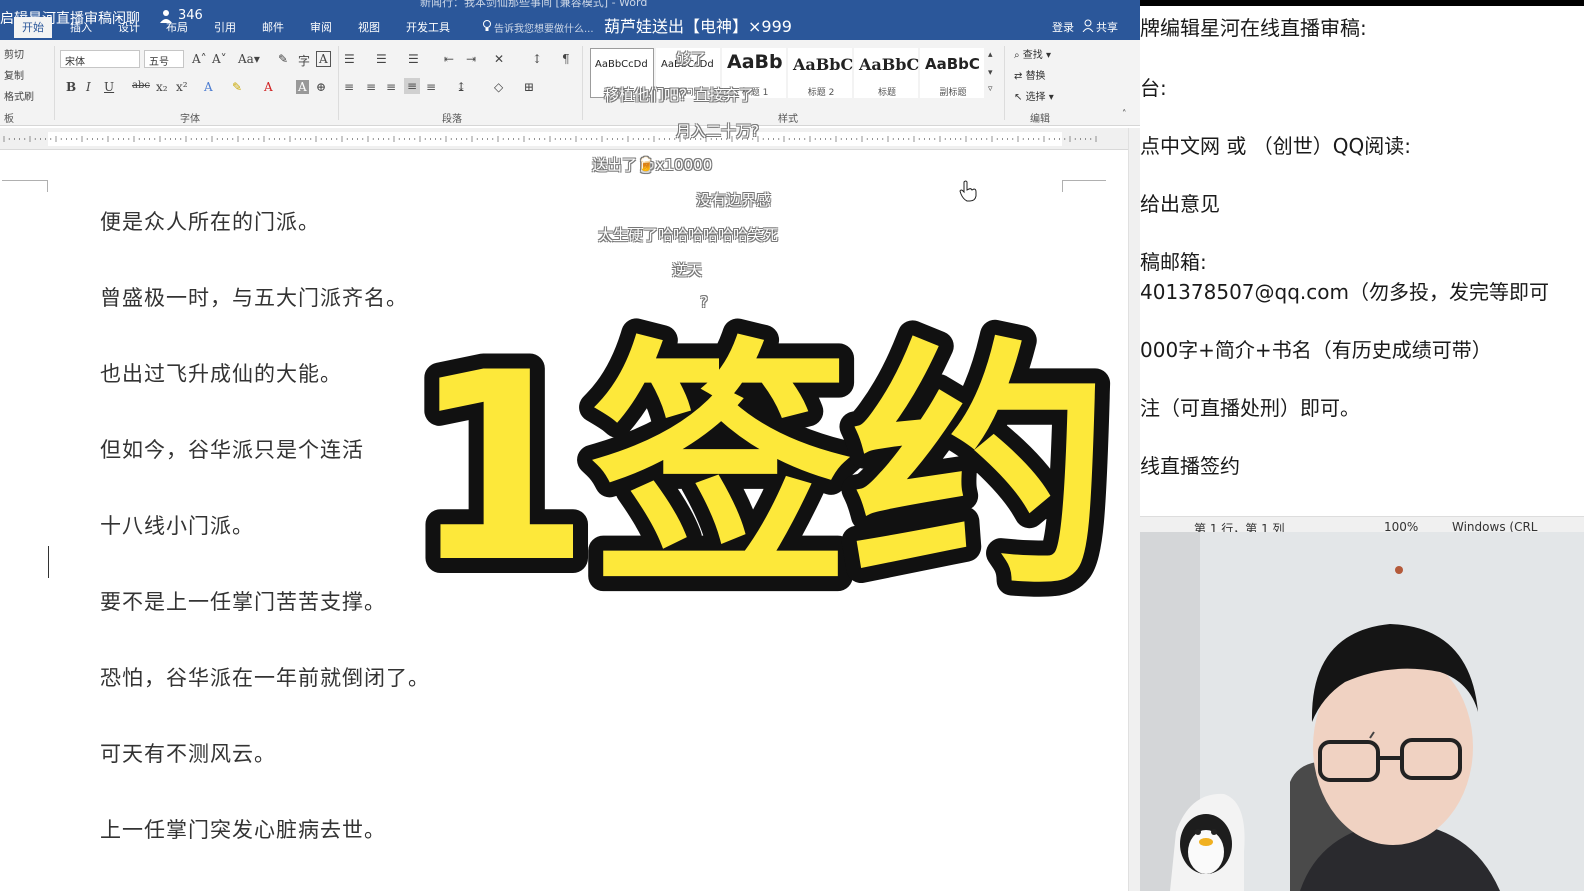  Describe the element at coordinates (968, 191) in the screenshot. I see `hand-cursor-icon` at that location.